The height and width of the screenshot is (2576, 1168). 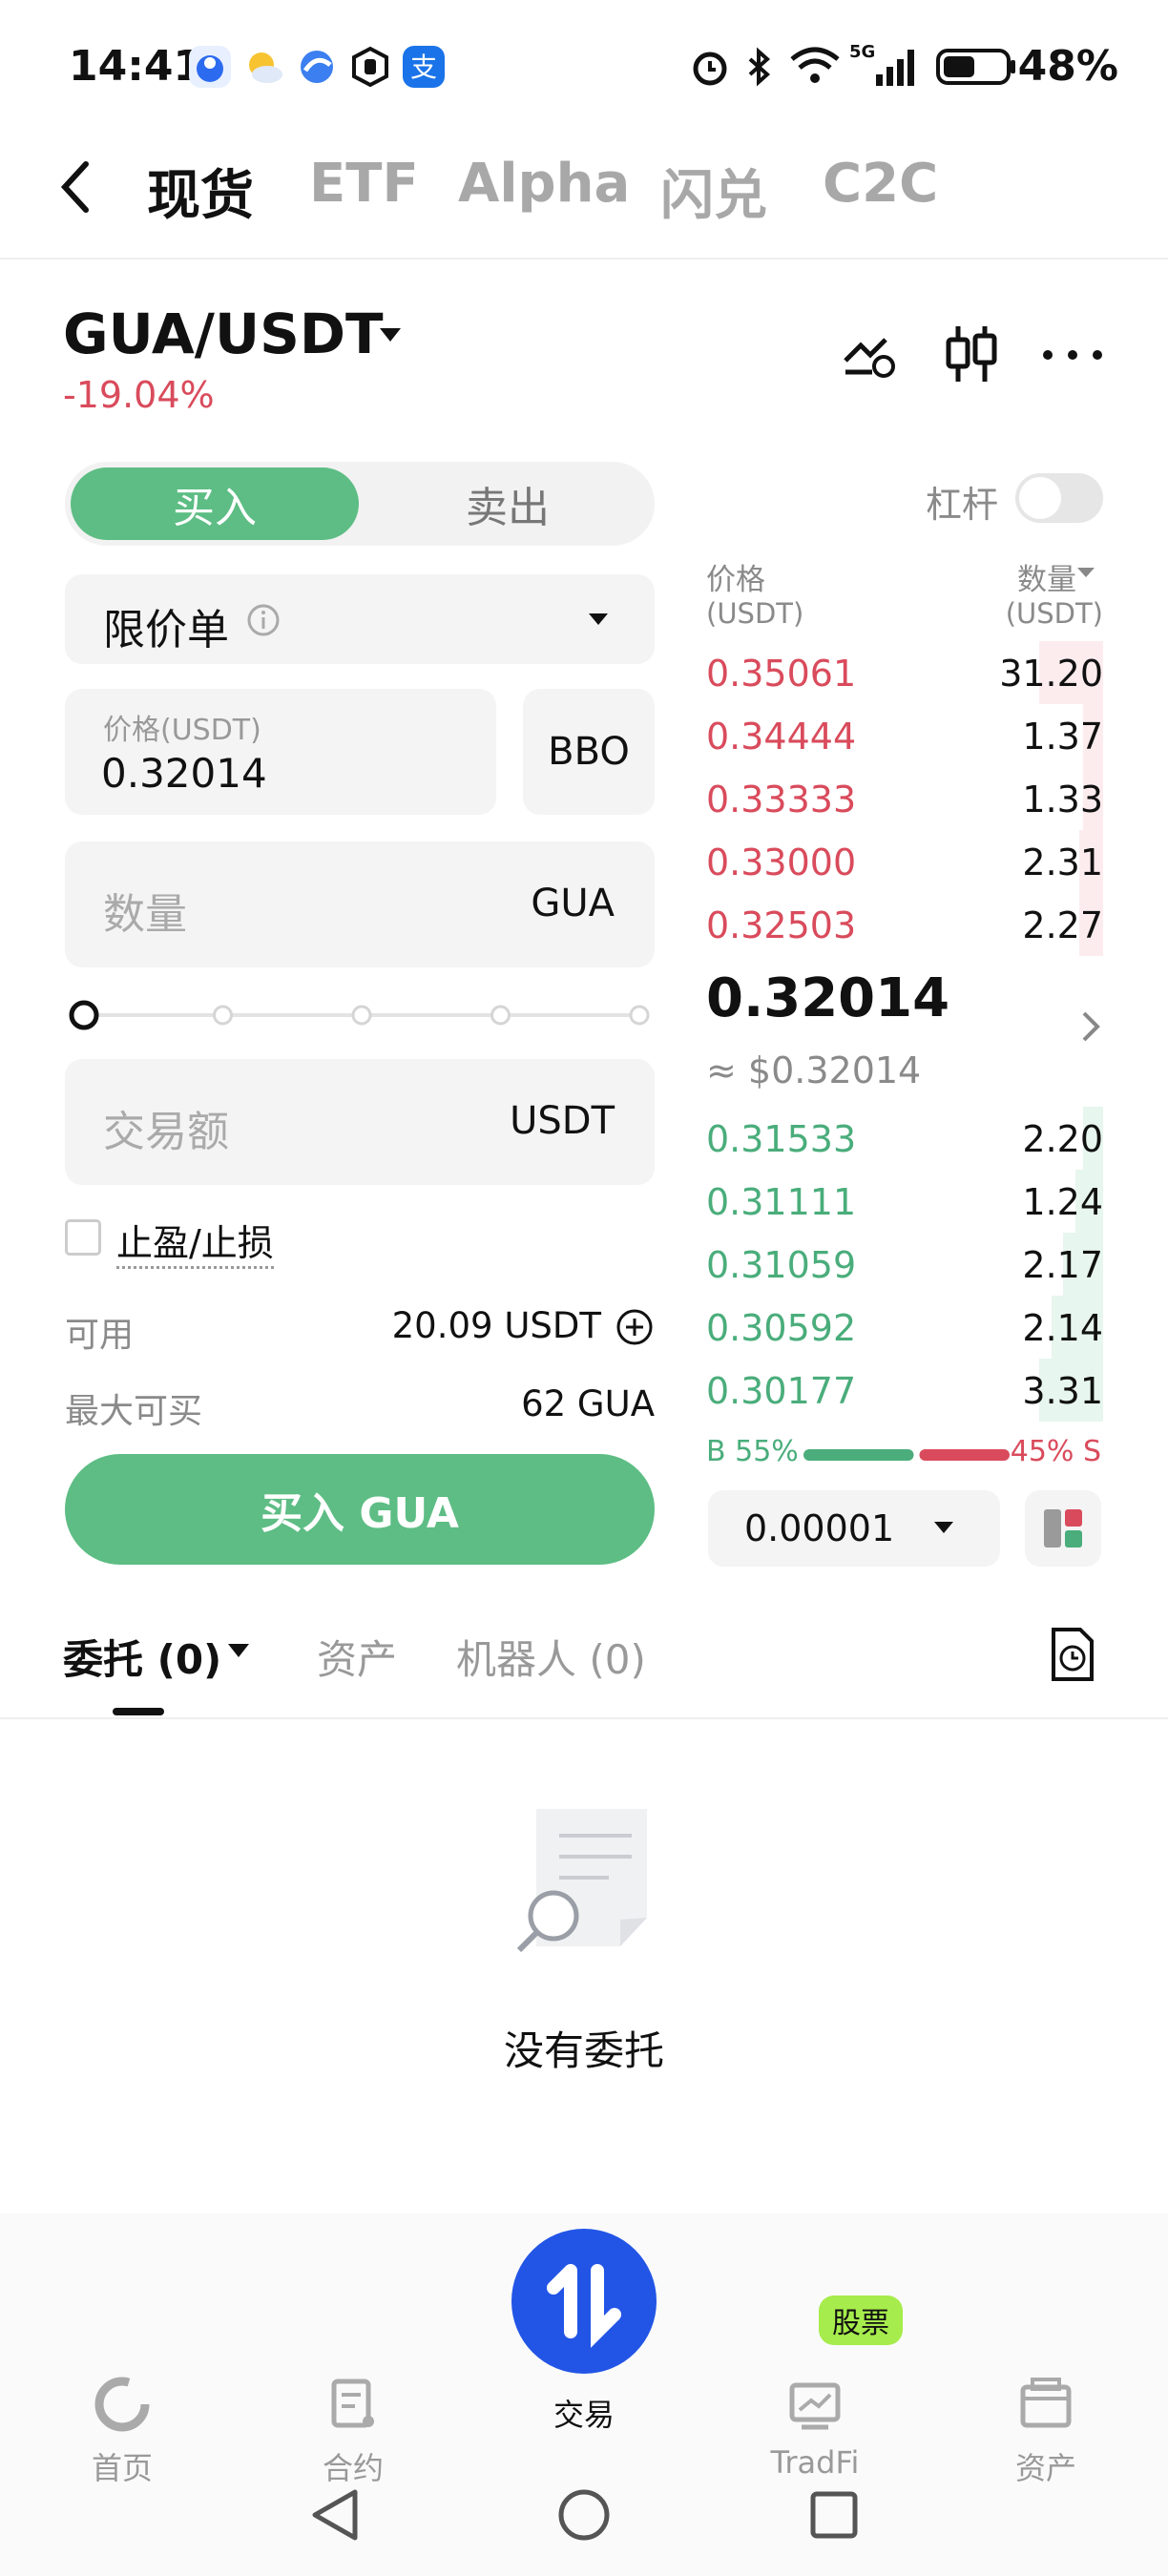 I want to click on ask-row: 0.34444 1.37, so click(x=905, y=735).